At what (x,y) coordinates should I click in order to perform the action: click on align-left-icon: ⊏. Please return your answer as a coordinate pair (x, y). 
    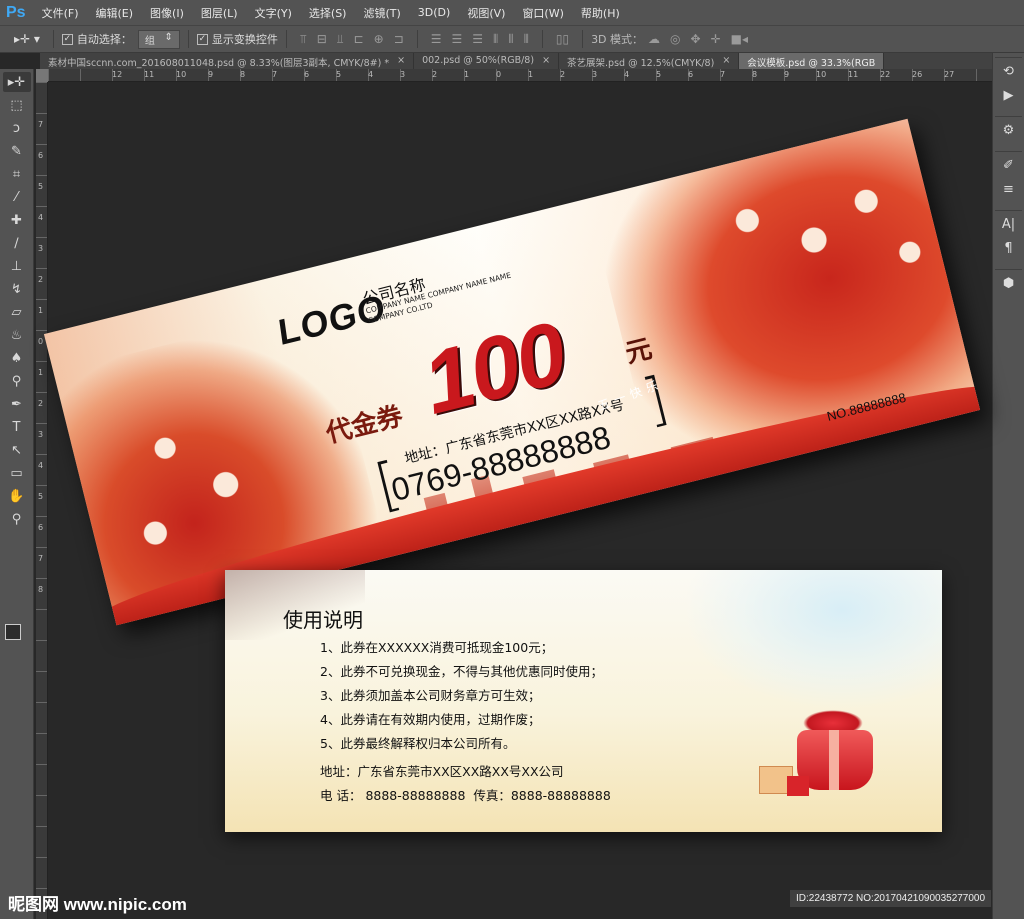
    Looking at the image, I should click on (359, 39).